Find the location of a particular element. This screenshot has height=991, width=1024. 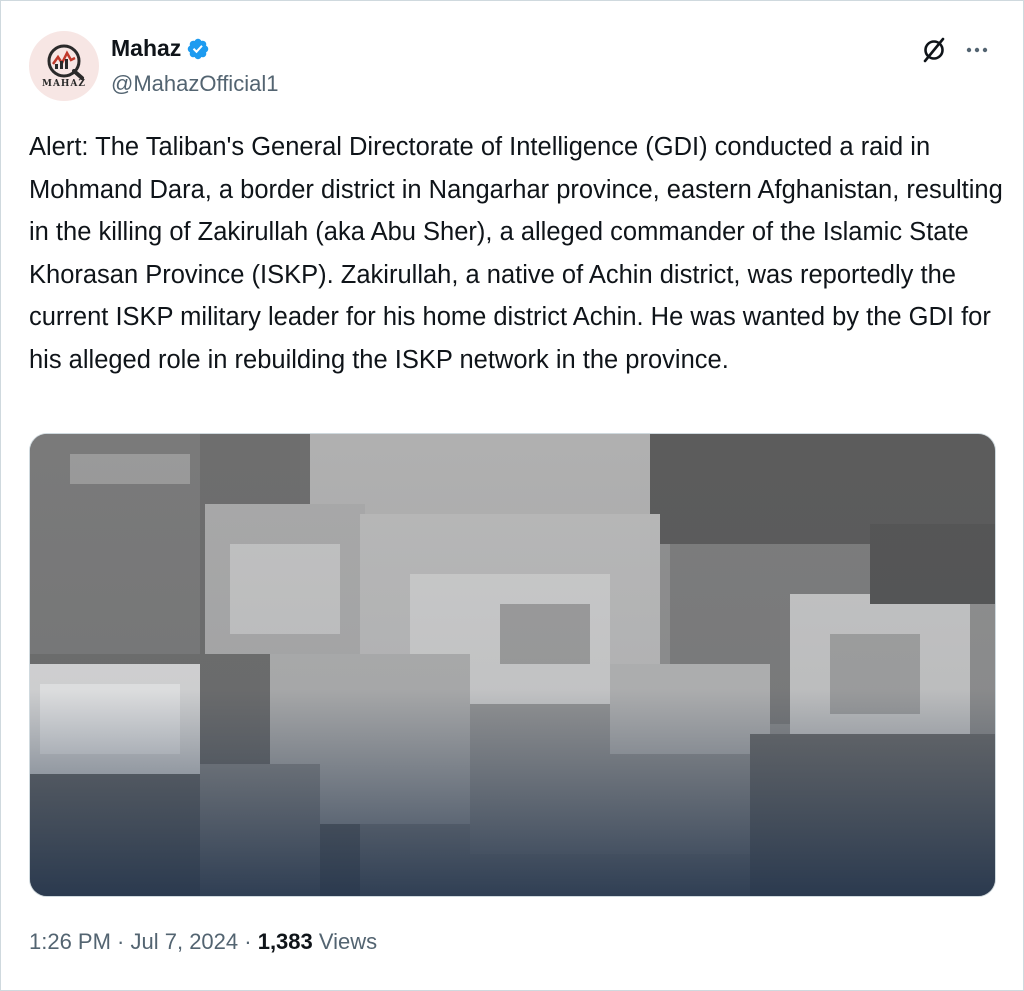

more-options-button is located at coordinates (977, 50).